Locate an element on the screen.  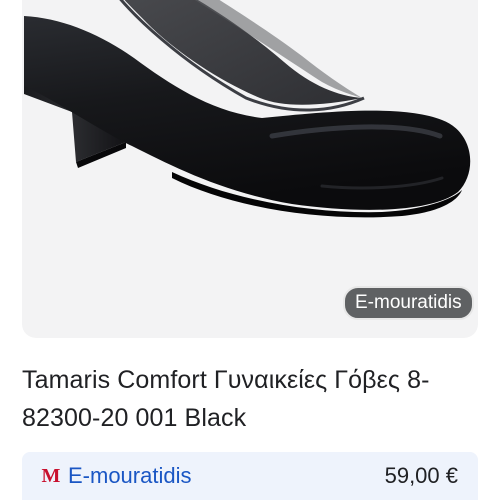
seller-m-logo-icon: M is located at coordinates (51, 475).